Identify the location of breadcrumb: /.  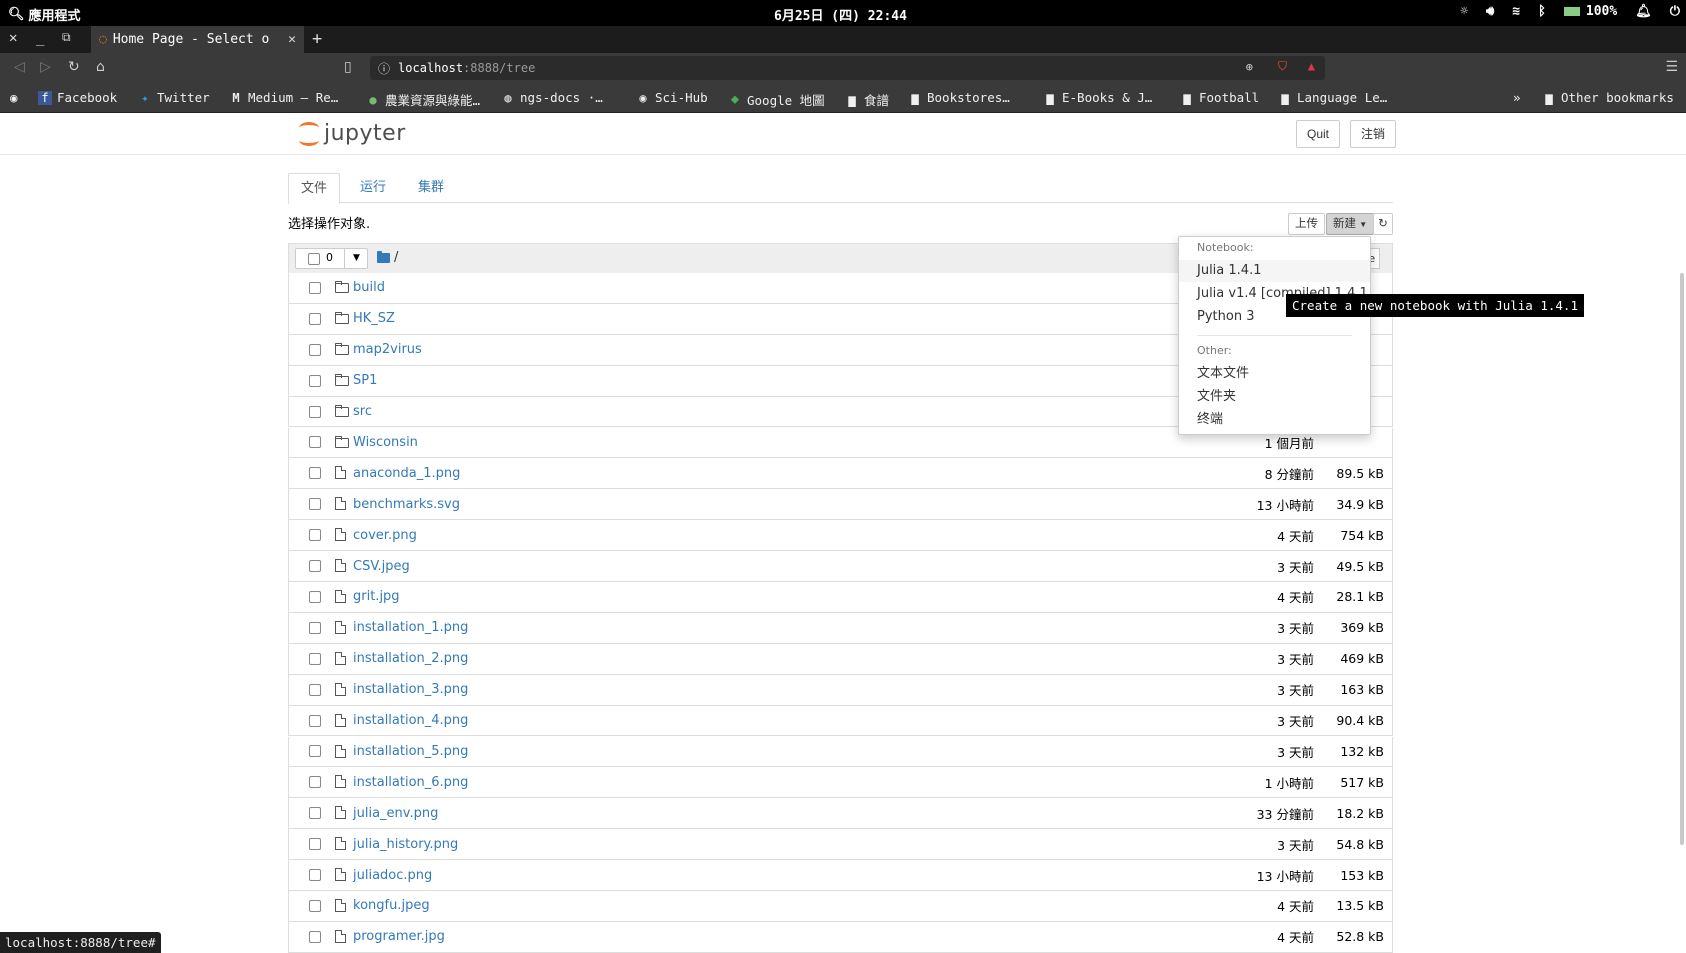
(387, 257).